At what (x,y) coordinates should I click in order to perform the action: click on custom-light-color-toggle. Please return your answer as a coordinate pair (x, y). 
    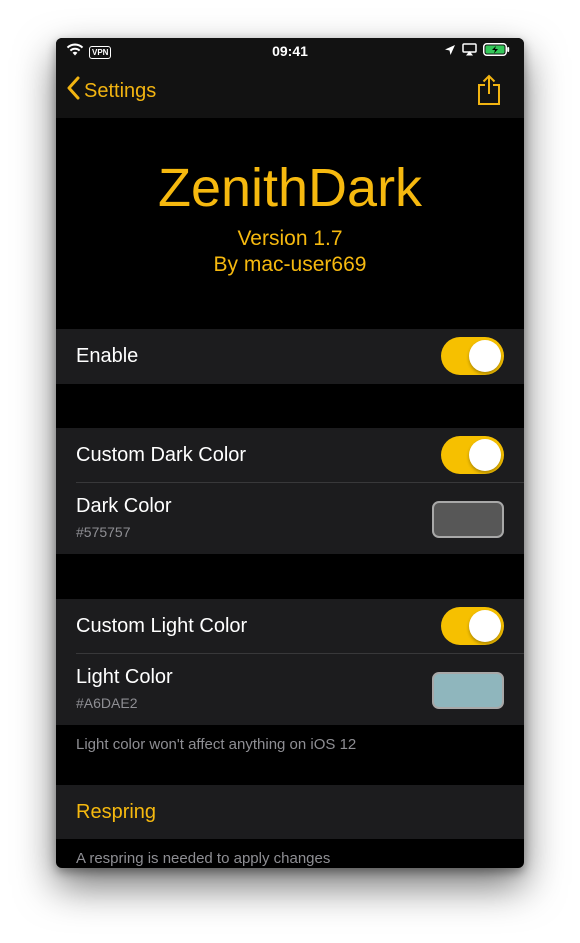
    Looking at the image, I should click on (472, 626).